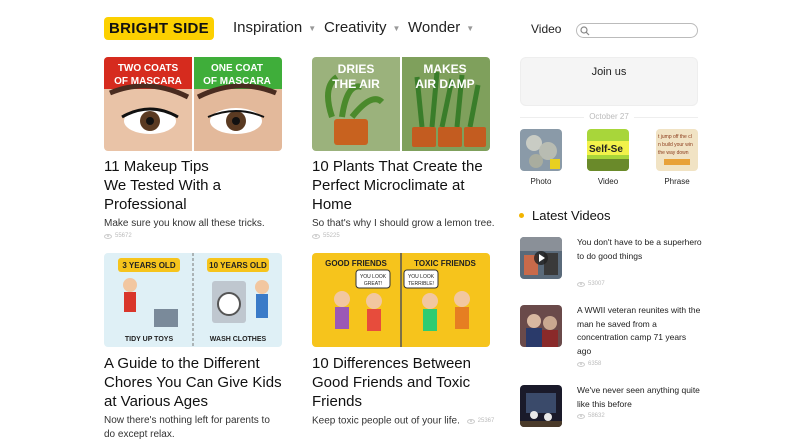 The height and width of the screenshot is (441, 800). Describe the element at coordinates (356, 84) in the screenshot. I see `svg-text: THE AIR` at that location.